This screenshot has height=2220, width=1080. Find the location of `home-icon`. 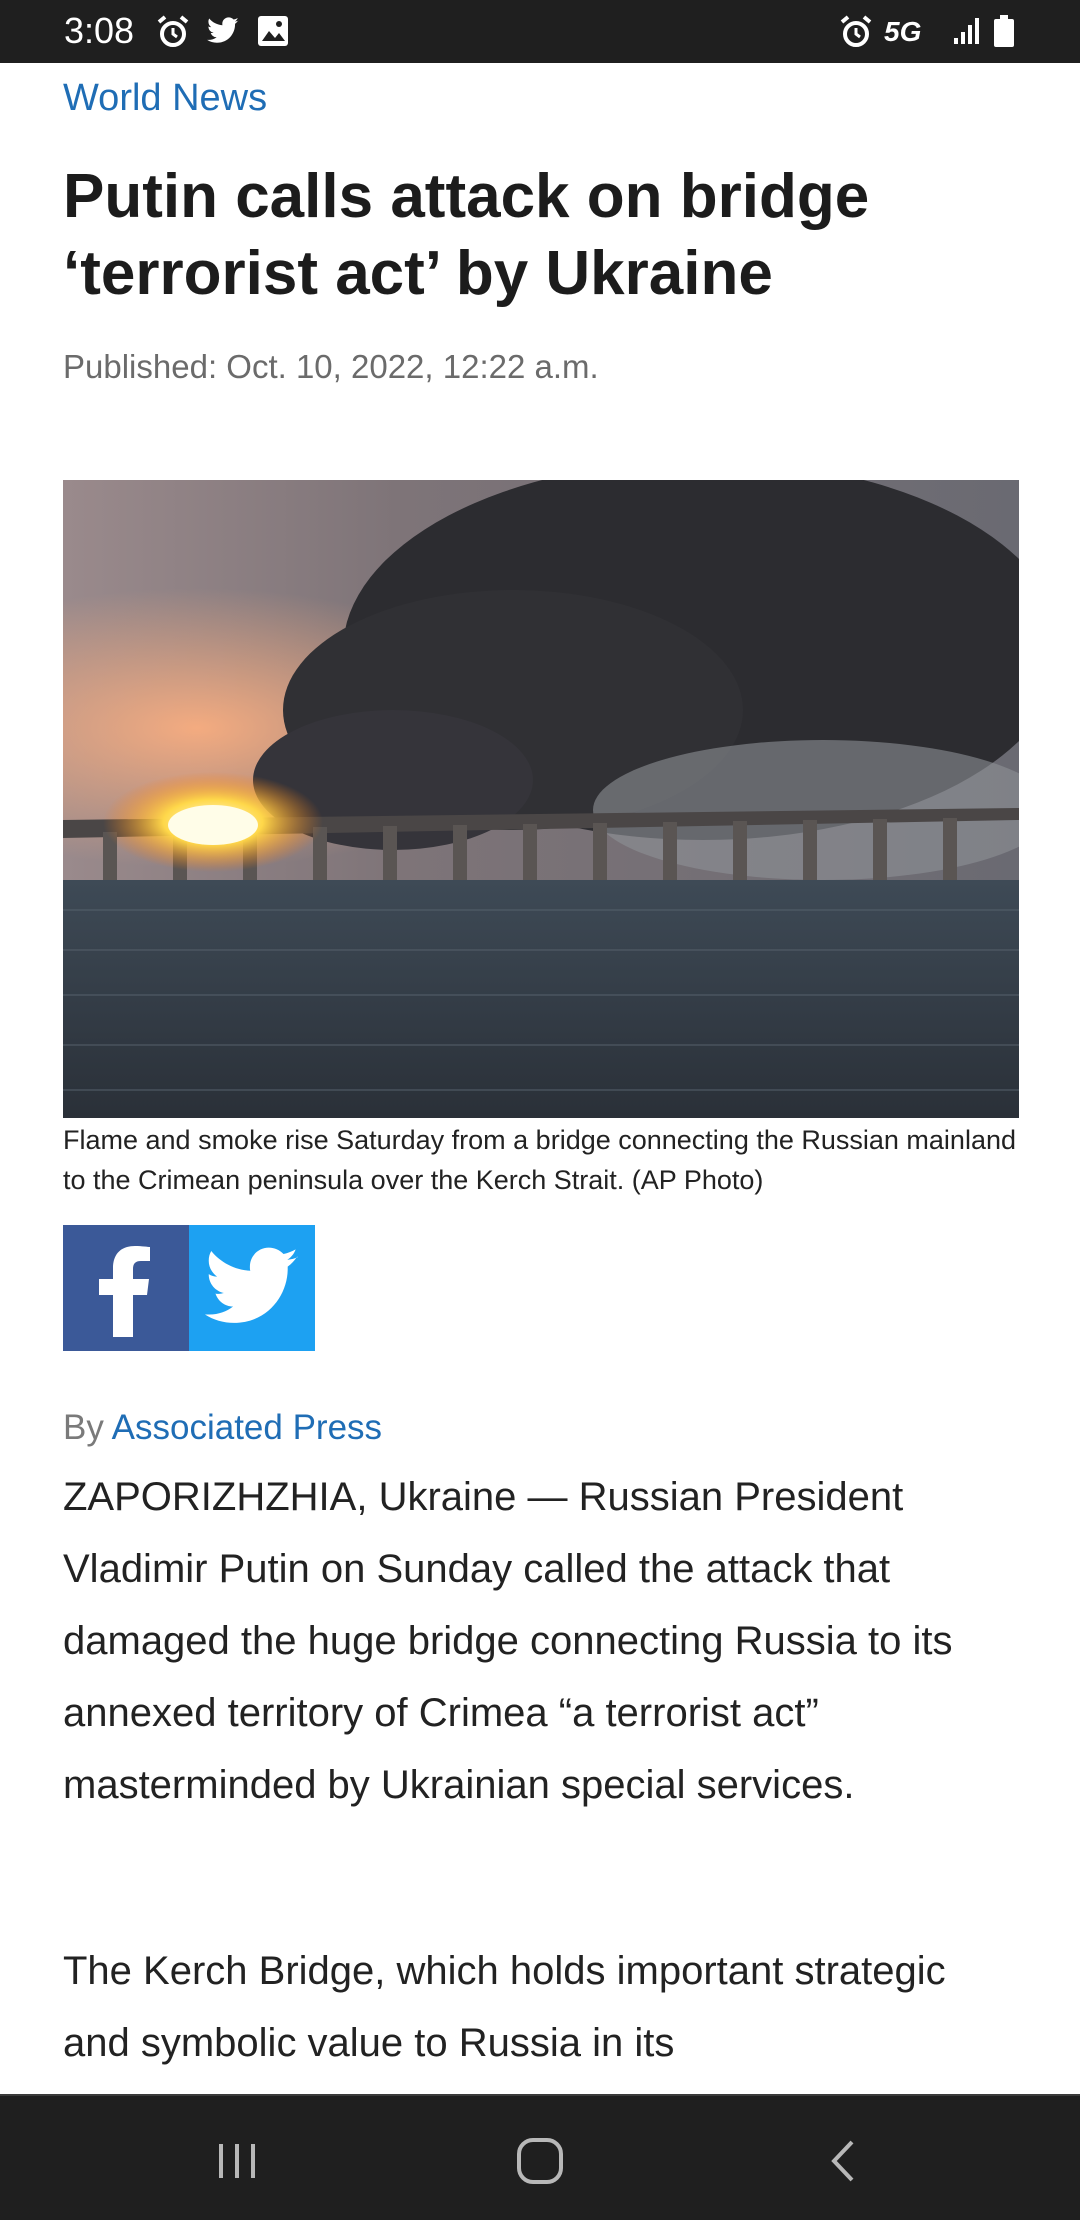

home-icon is located at coordinates (540, 2161).